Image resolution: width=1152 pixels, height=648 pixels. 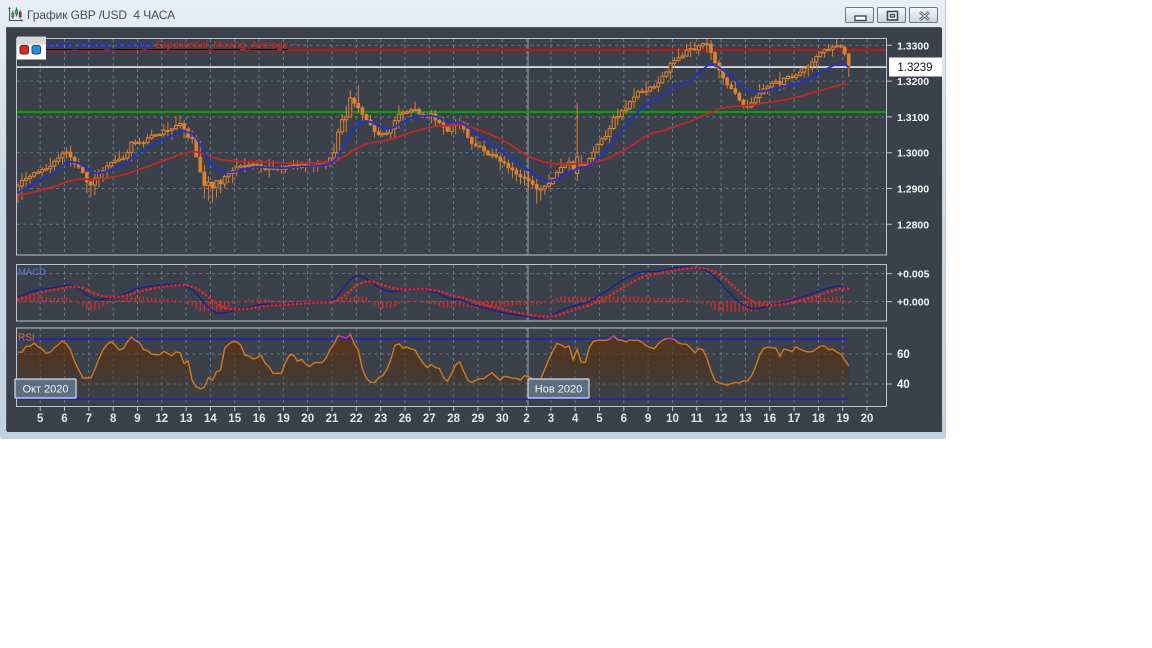 I want to click on svg-text: 10, so click(x=672, y=419).